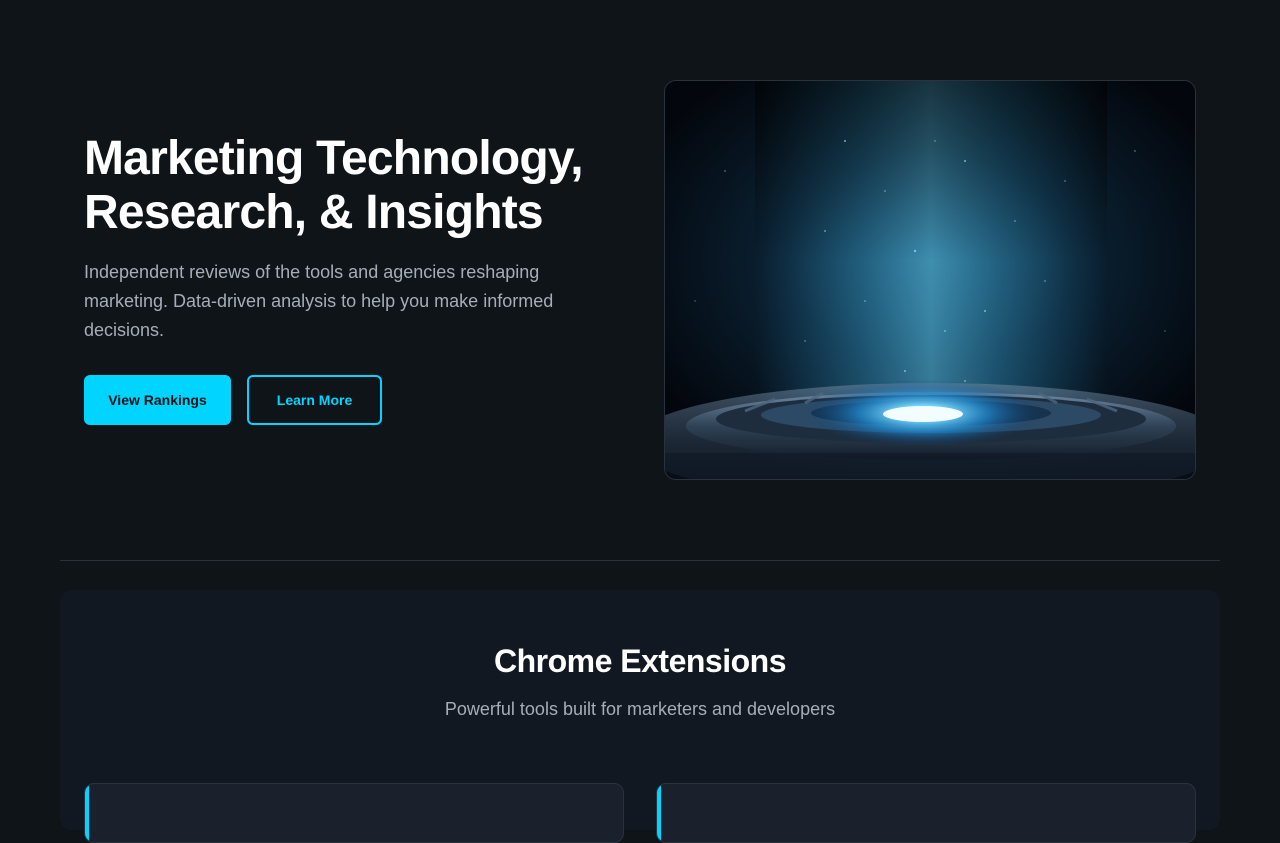 The width and height of the screenshot is (1280, 843). What do you see at coordinates (157, 400) in the screenshot?
I see `view-rankings-button: View Rankings` at bounding box center [157, 400].